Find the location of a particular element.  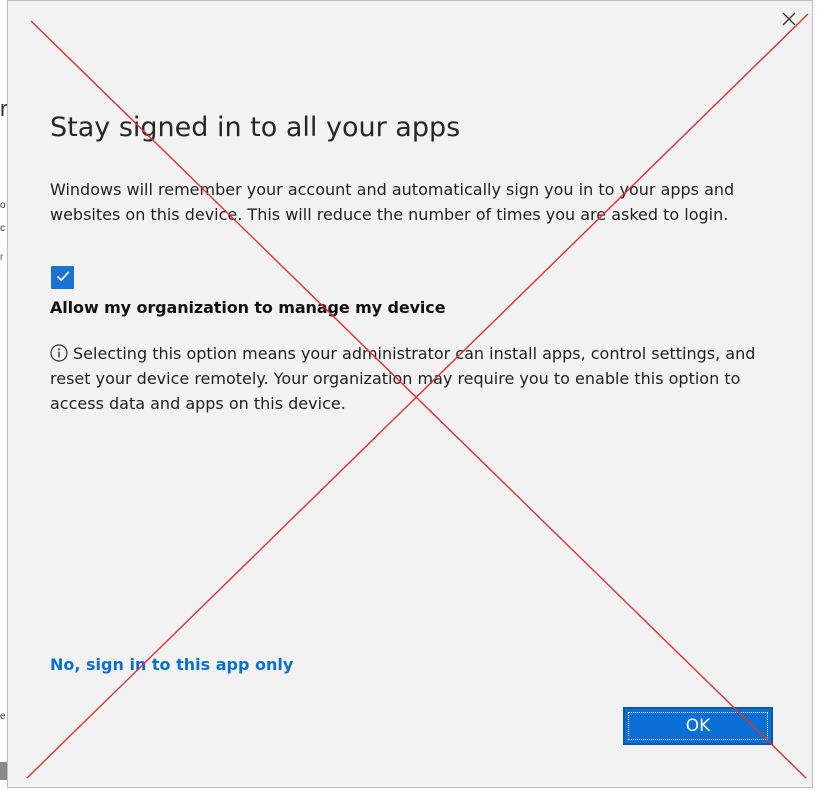

dialog-title: Stay signed in to all your apps is located at coordinates (255, 127).